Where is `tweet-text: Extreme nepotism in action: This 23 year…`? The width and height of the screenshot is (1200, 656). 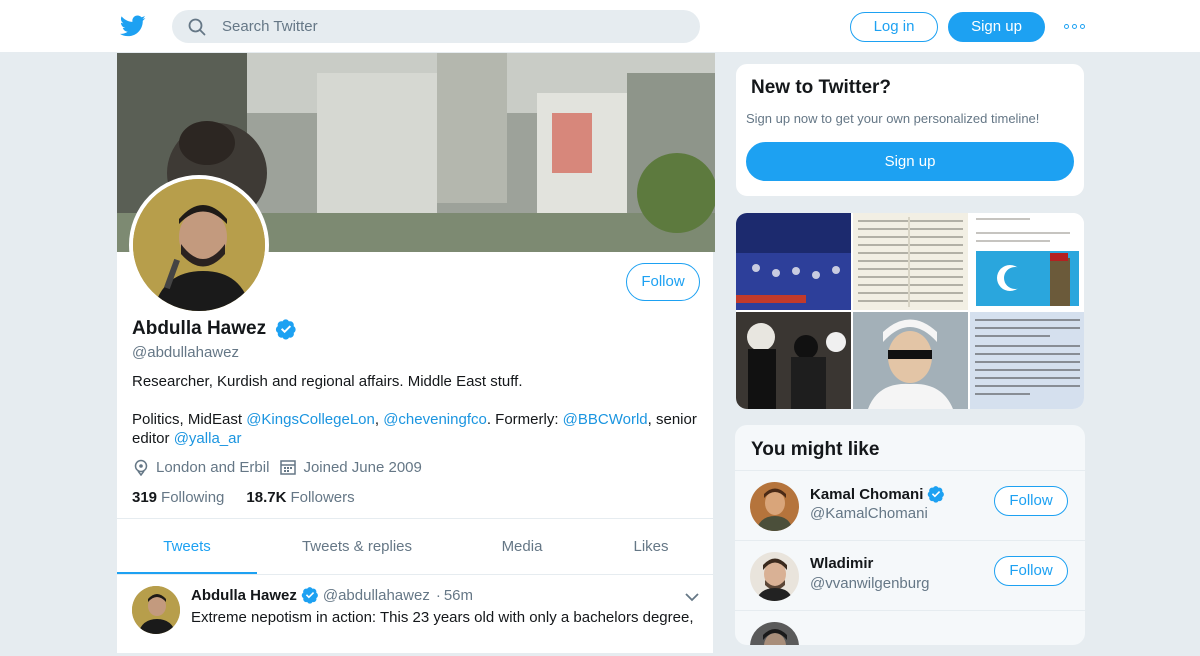 tweet-text: Extreme nepotism in action: This 23 year… is located at coordinates (442, 617).